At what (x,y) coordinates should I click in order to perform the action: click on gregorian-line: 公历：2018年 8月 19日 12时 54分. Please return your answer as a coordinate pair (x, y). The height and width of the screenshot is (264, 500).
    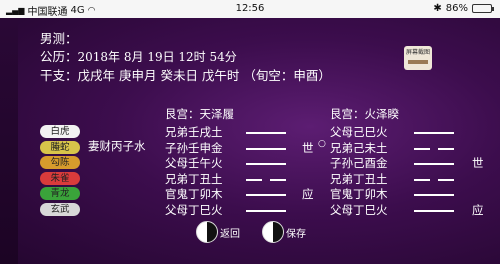
    Looking at the image, I should click on (138, 55).